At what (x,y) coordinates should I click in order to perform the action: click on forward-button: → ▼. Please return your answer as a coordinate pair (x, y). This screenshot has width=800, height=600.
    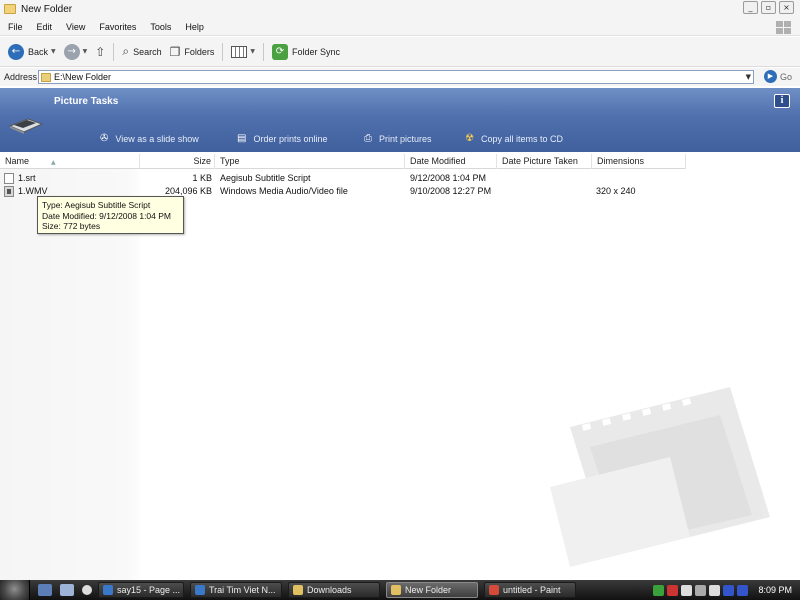
    Looking at the image, I should click on (75, 51).